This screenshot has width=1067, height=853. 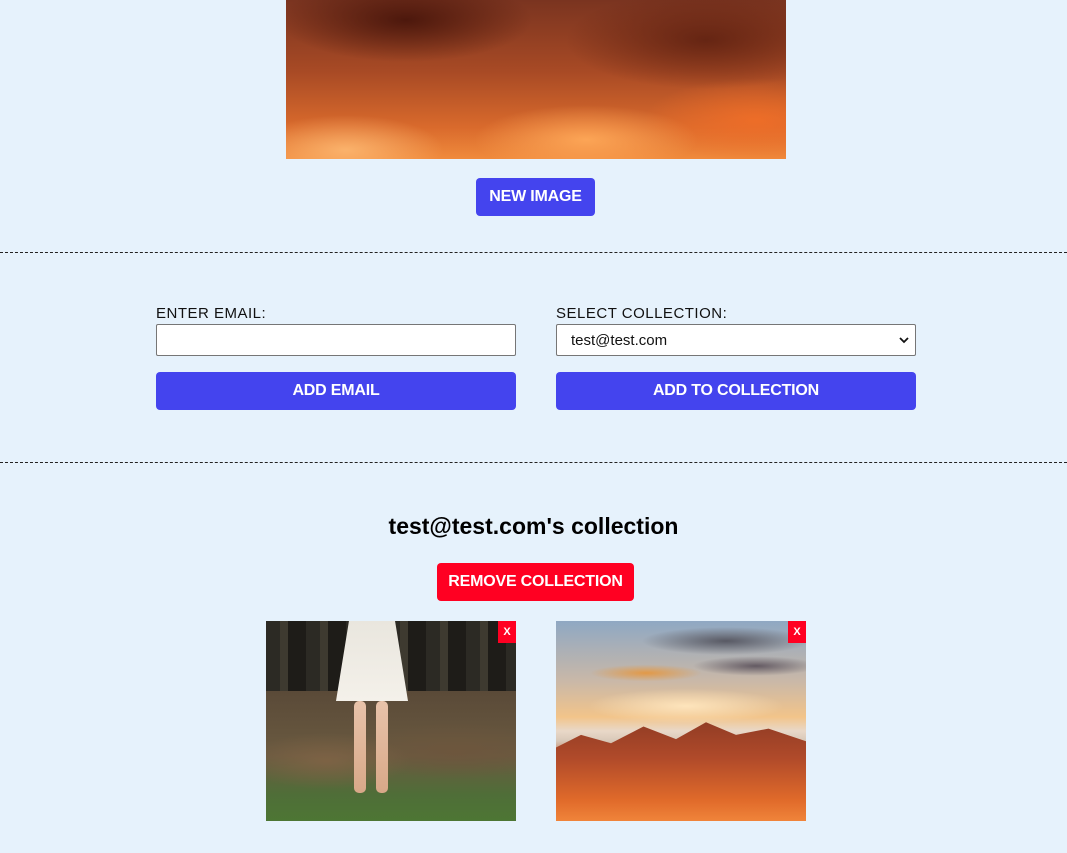 What do you see at coordinates (535, 197) in the screenshot?
I see `new-image-button: NEW IMAGE` at bounding box center [535, 197].